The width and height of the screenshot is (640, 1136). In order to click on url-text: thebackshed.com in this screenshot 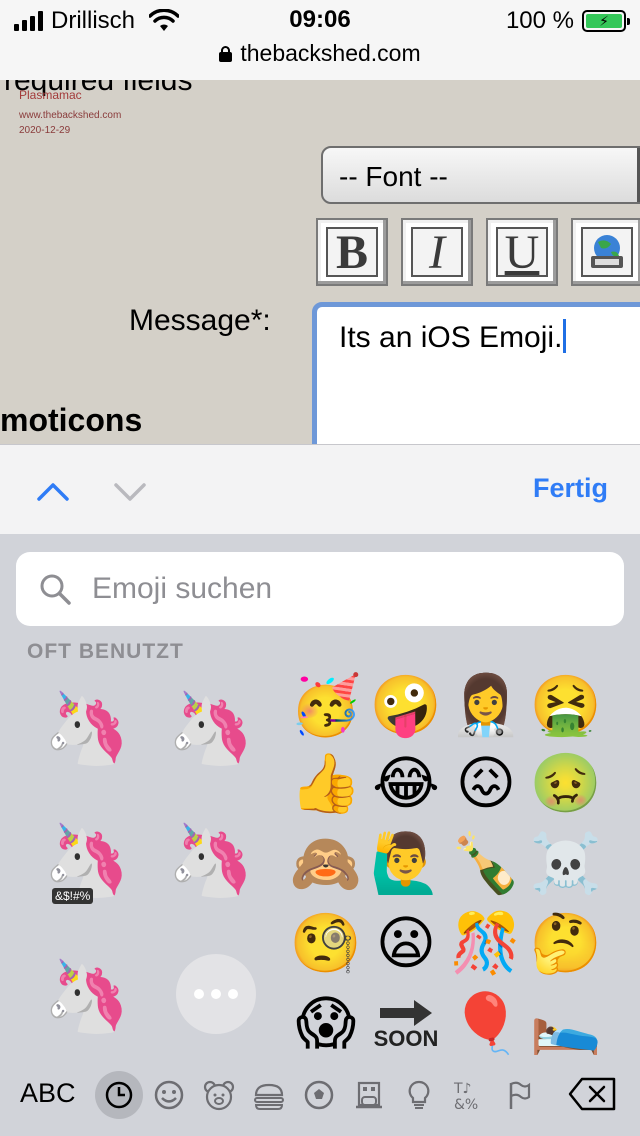, I will do `click(330, 53)`.